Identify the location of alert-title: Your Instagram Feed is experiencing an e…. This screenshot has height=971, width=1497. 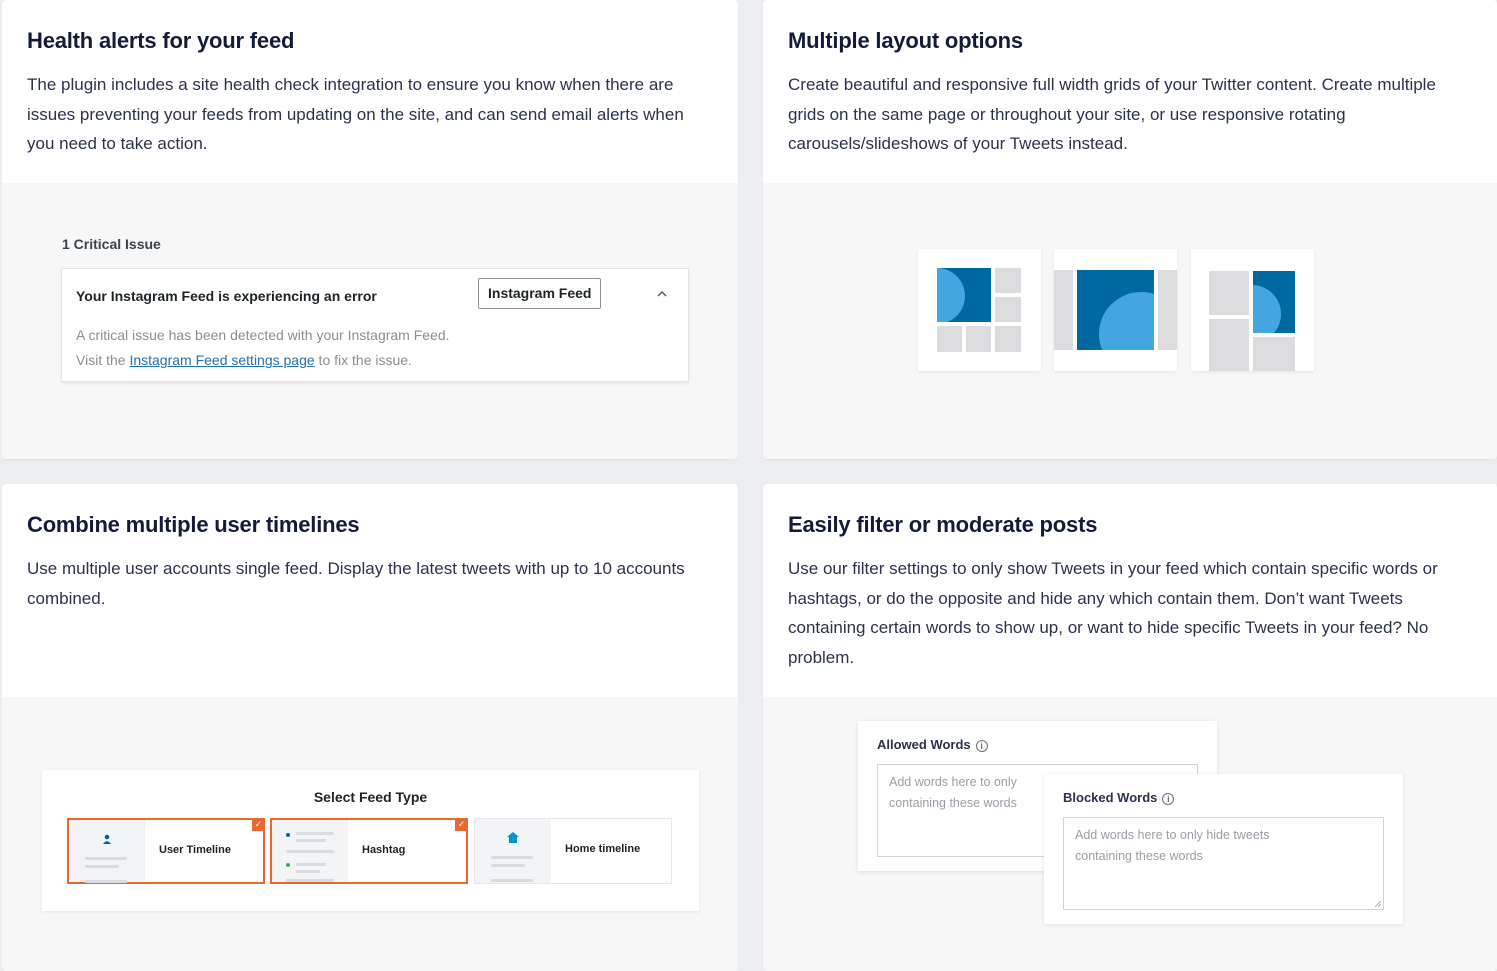
(226, 296).